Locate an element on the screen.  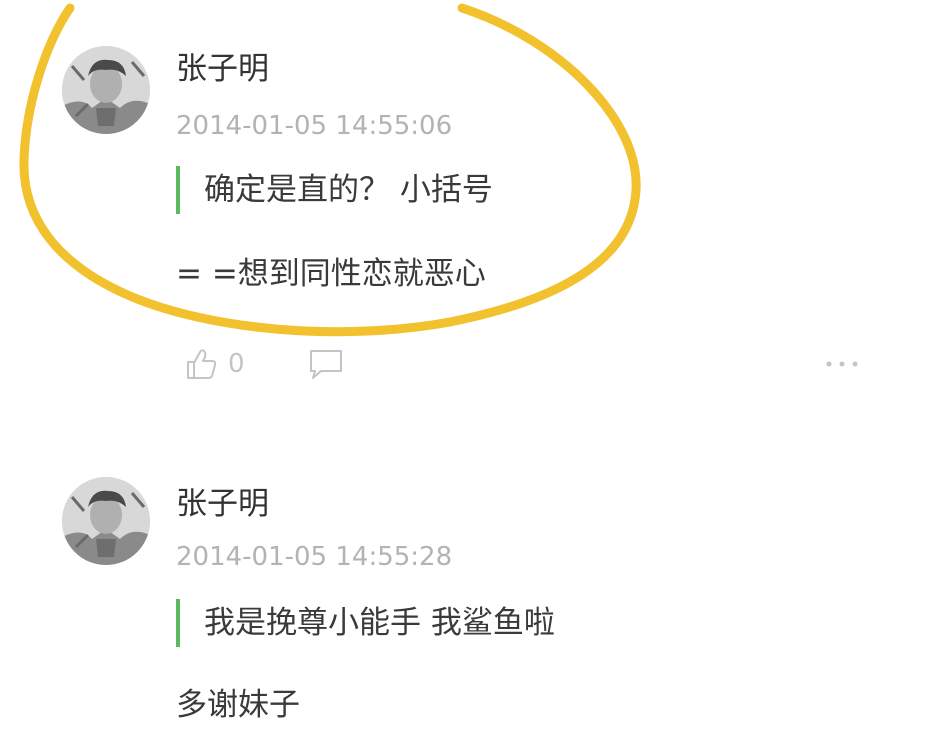
quoted-comment: 我是挽尊小能手 我鲨鱼啦 is located at coordinates (365, 623).